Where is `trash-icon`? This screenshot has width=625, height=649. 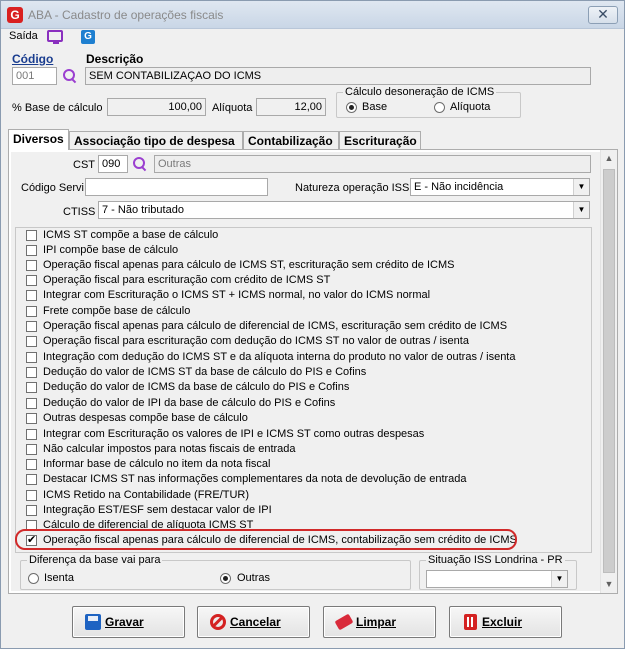 trash-icon is located at coordinates (470, 622).